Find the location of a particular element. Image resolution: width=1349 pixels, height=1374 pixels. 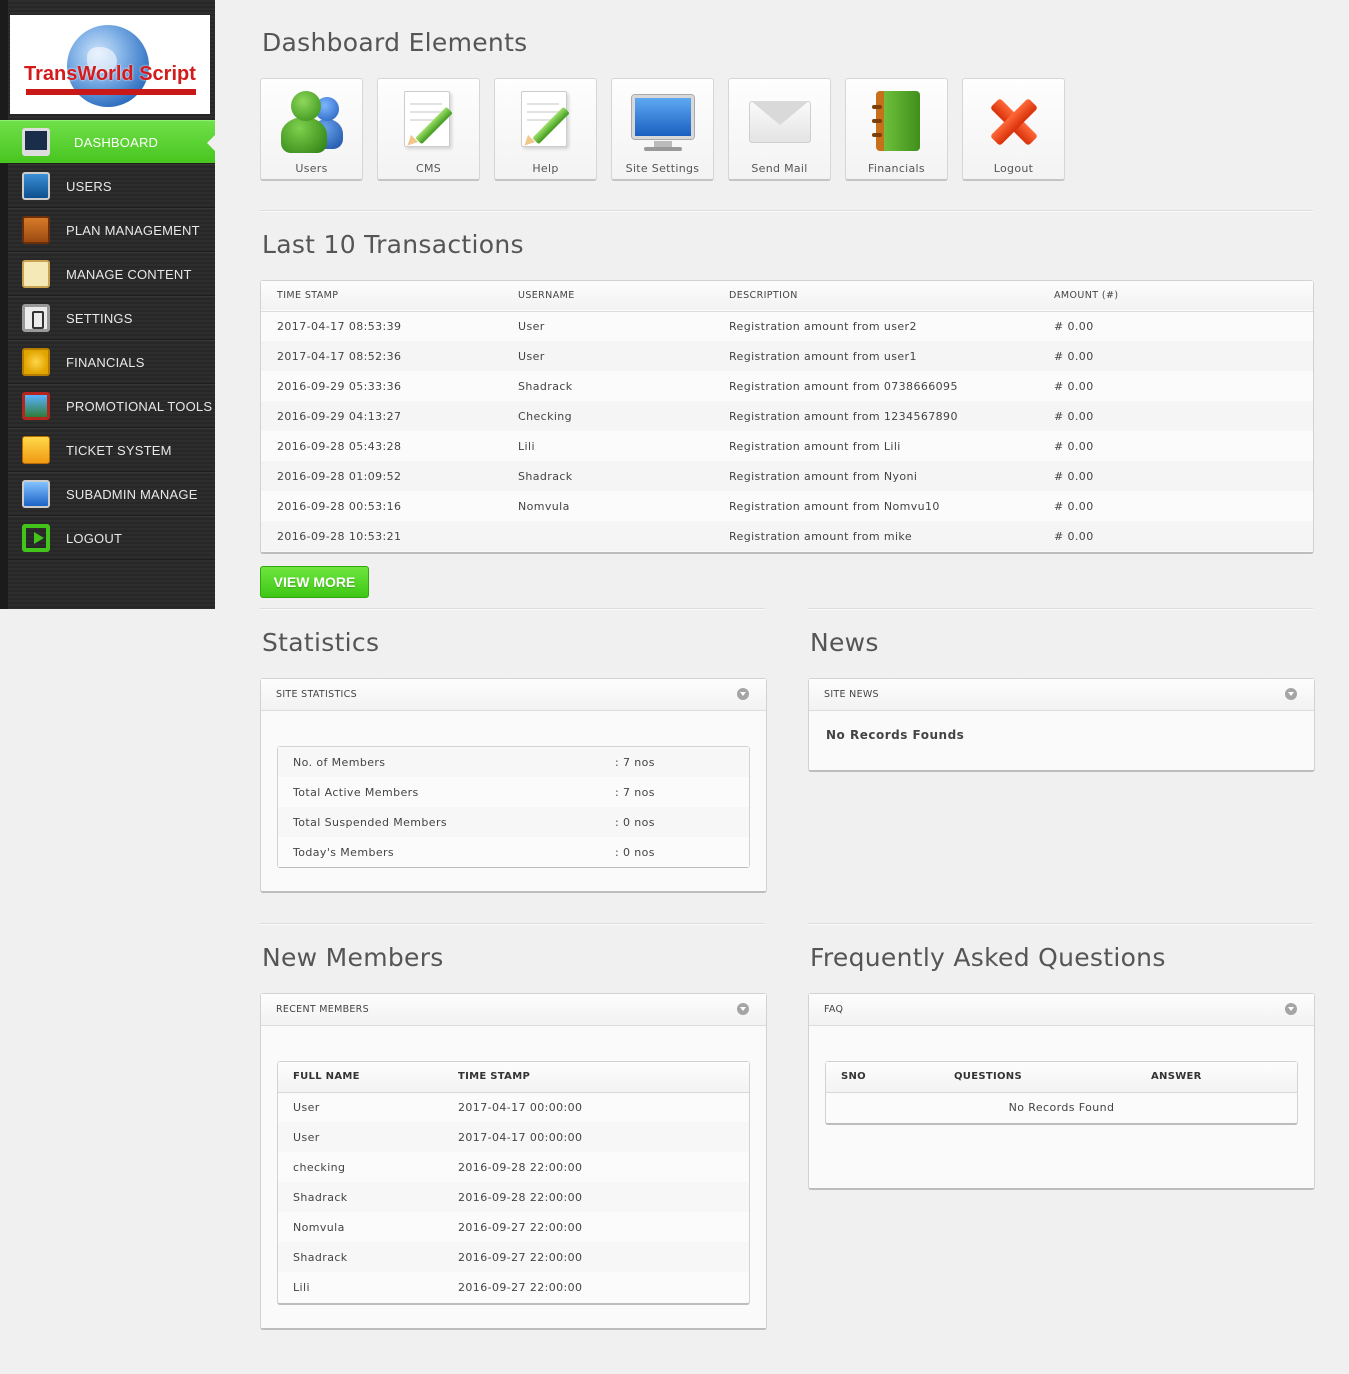

cell-timestamp: 2016-09-28 22:00:00 is located at coordinates (603, 1167).